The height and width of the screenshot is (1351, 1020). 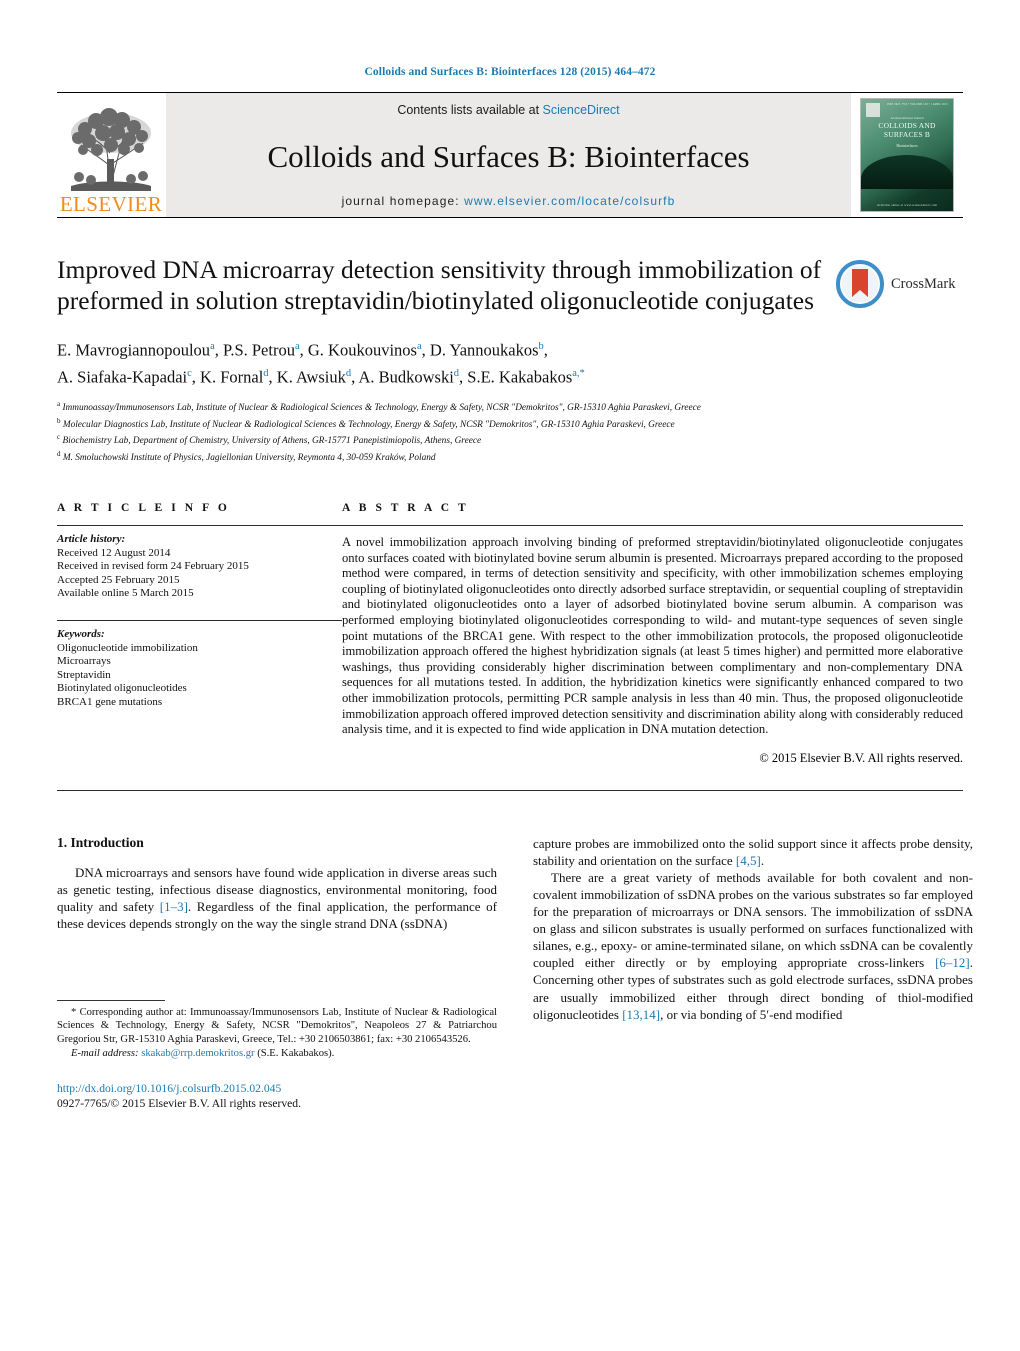 What do you see at coordinates (569, 201) in the screenshot?
I see `homepage-url-link: www.elsevier.com/locate/colsurfb` at bounding box center [569, 201].